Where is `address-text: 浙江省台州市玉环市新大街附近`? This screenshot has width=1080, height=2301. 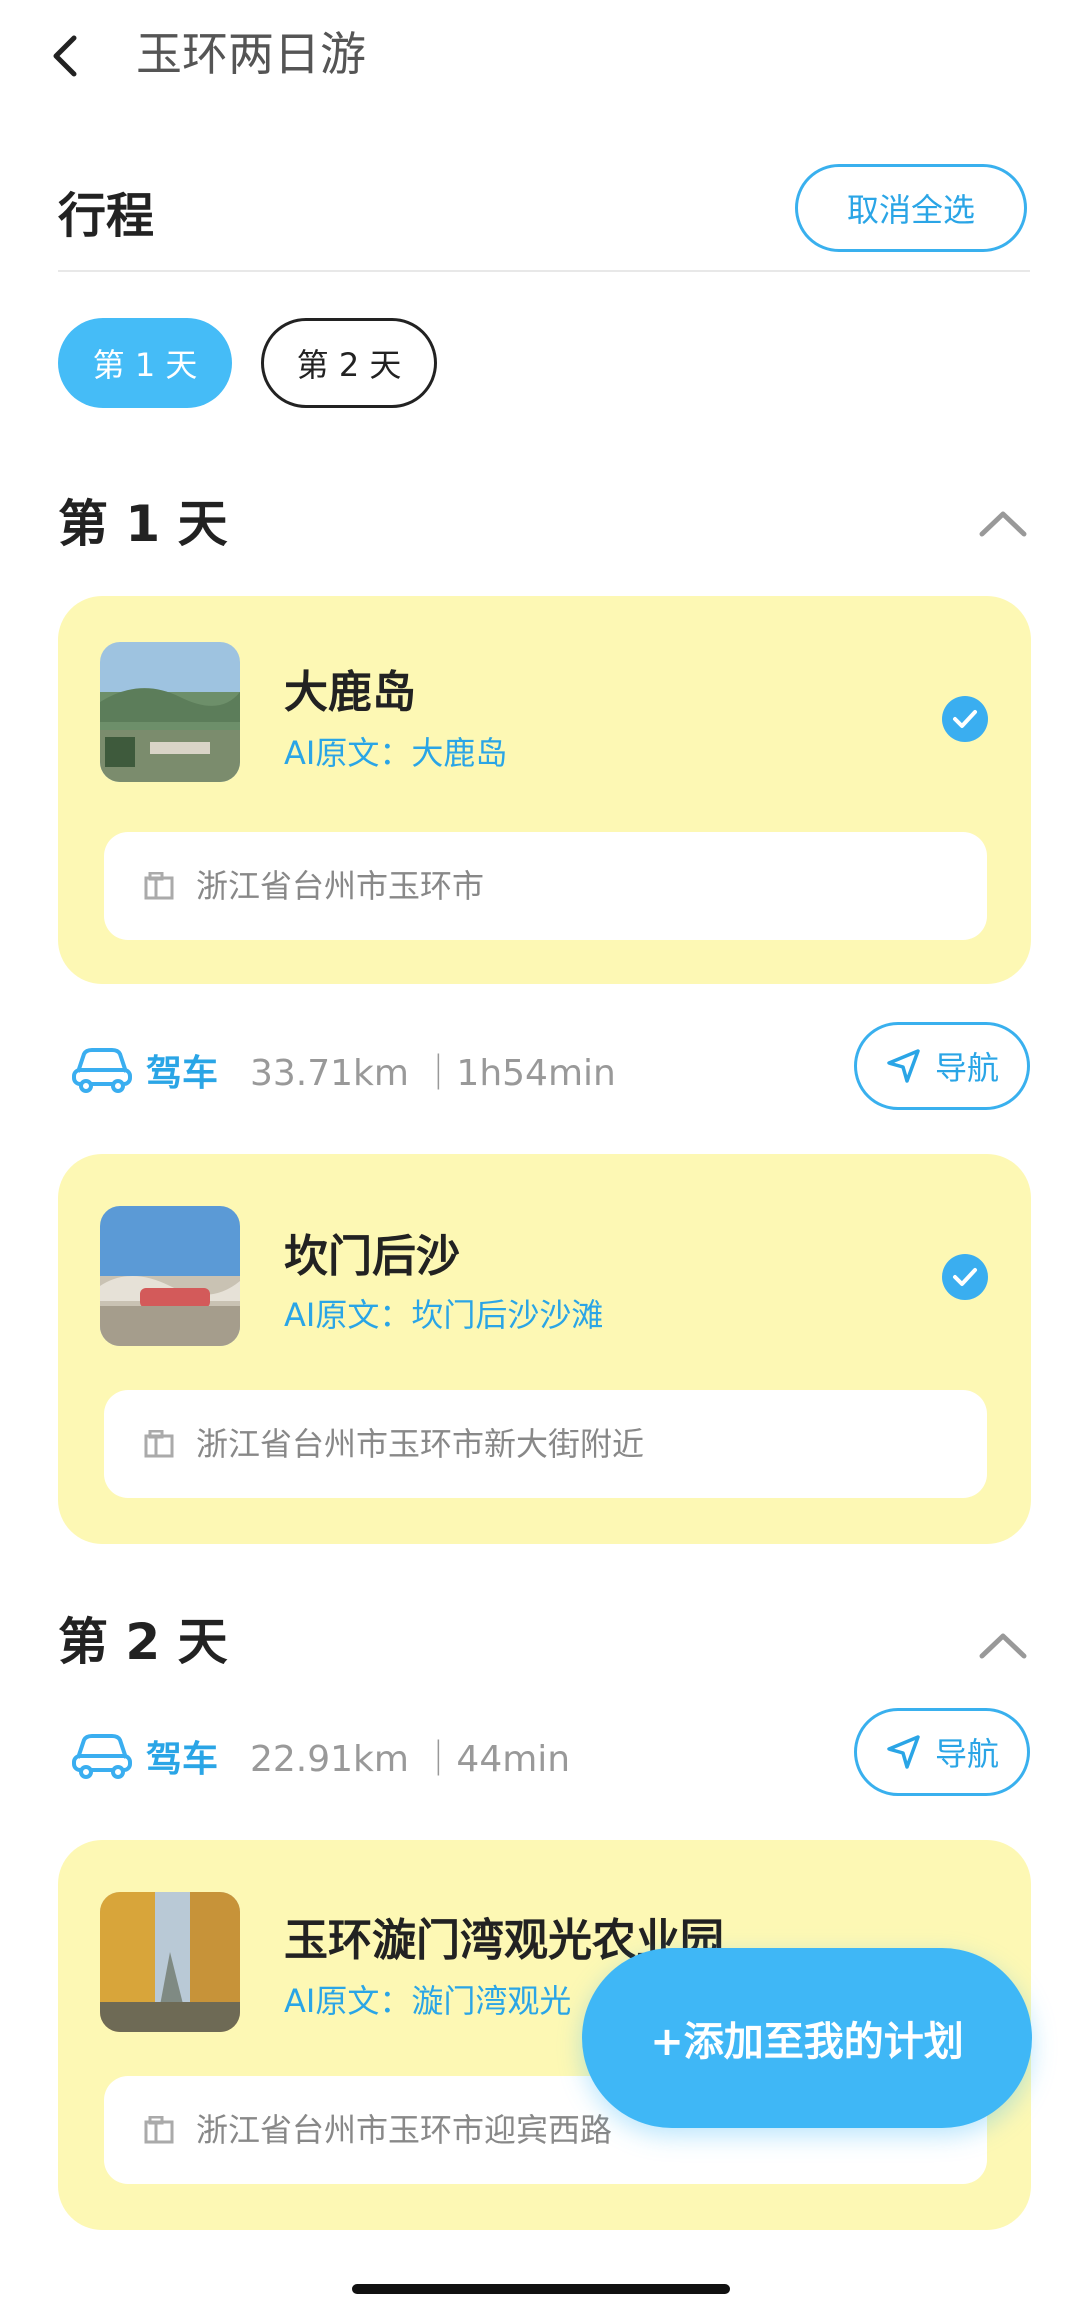
address-text: 浙江省台州市玉环市新大街附近 is located at coordinates (420, 1444).